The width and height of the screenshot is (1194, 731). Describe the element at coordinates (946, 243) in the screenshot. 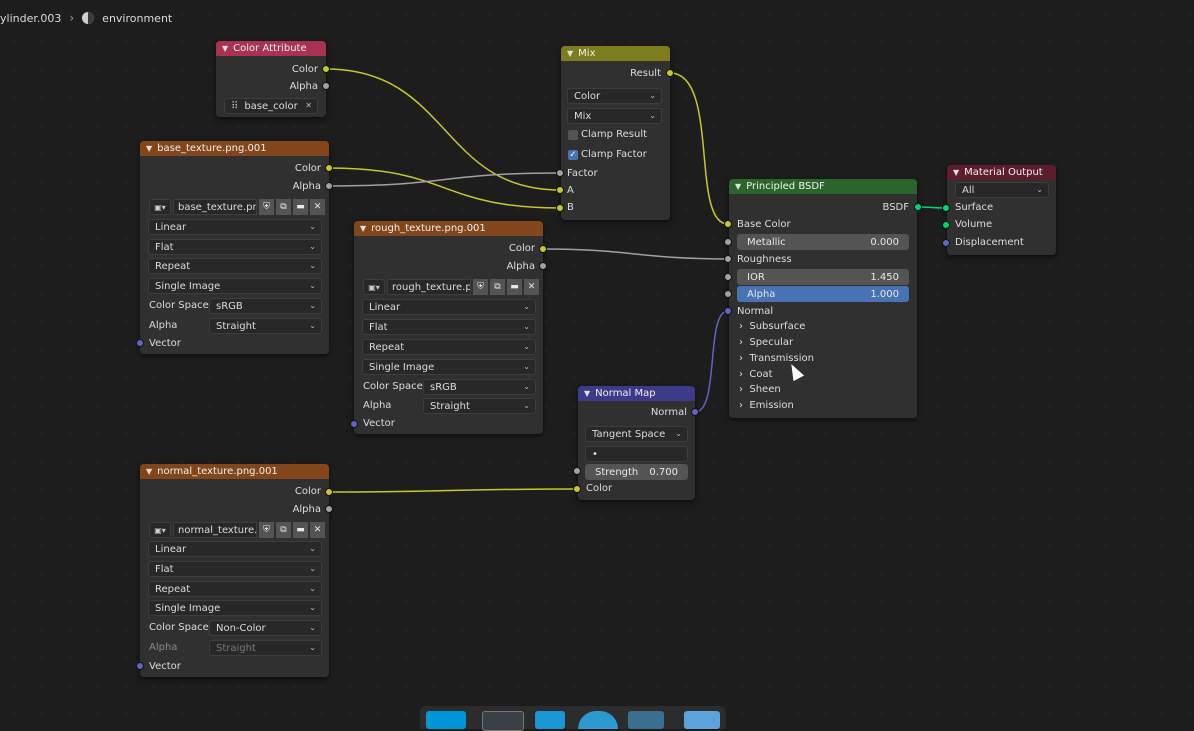

I see `socket-output-displacement` at that location.